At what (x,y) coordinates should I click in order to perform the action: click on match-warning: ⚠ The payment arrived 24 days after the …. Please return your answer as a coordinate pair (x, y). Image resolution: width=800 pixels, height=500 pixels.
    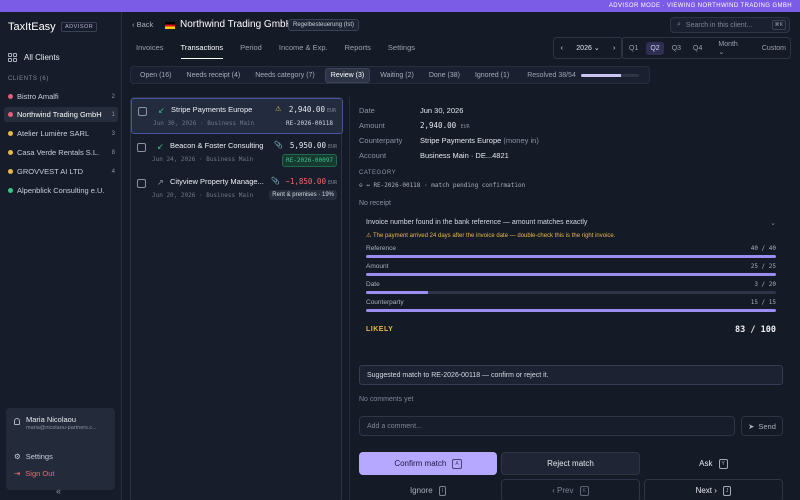
    Looking at the image, I should click on (490, 235).